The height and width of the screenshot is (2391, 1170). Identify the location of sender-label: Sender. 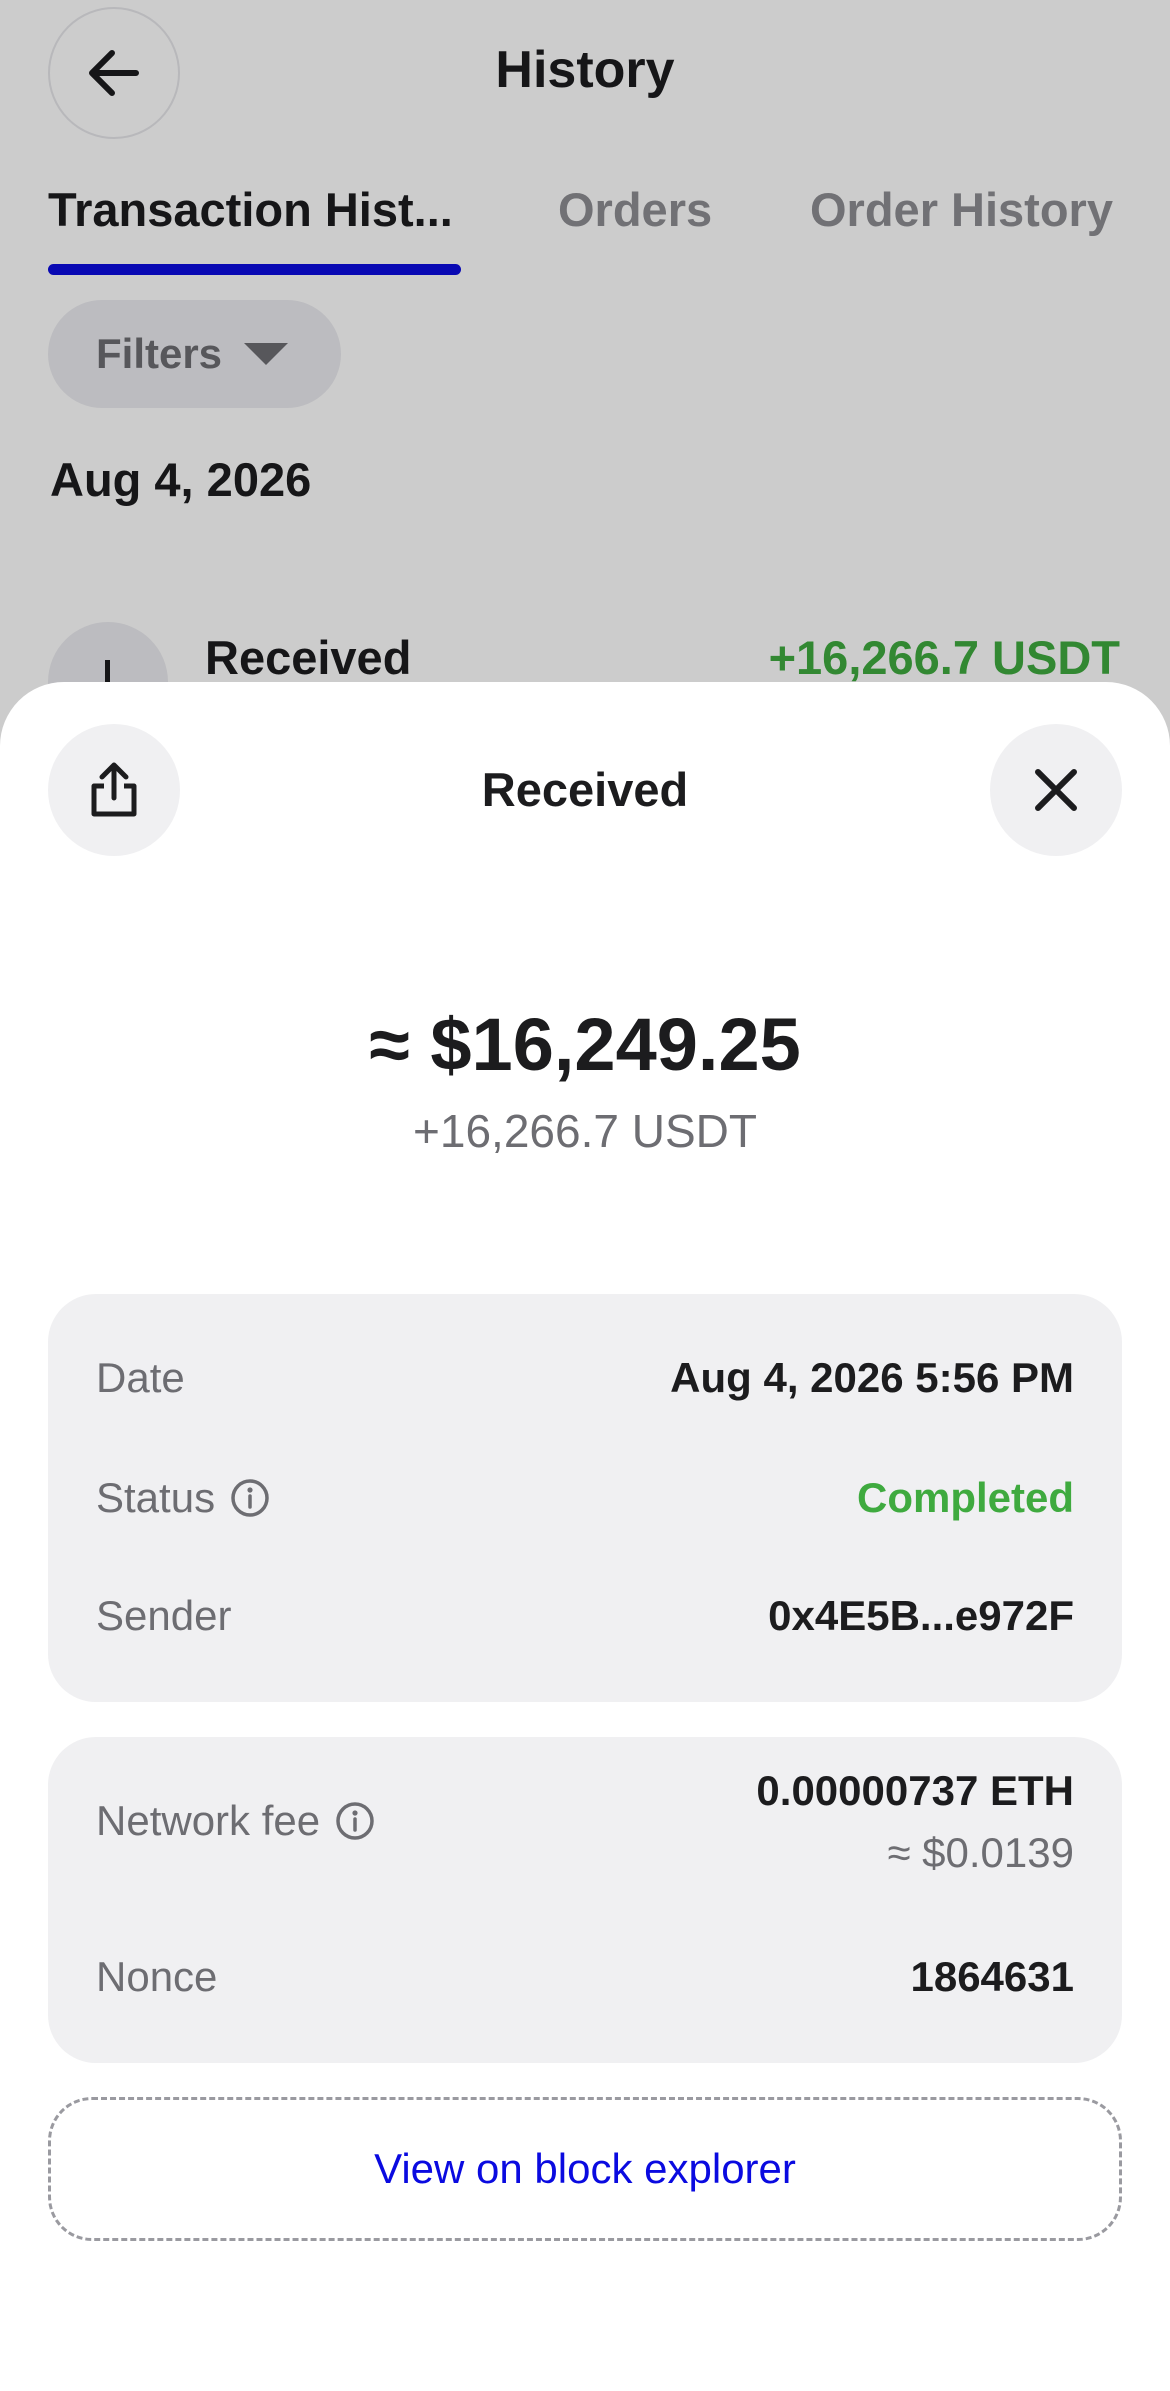
(163, 1616).